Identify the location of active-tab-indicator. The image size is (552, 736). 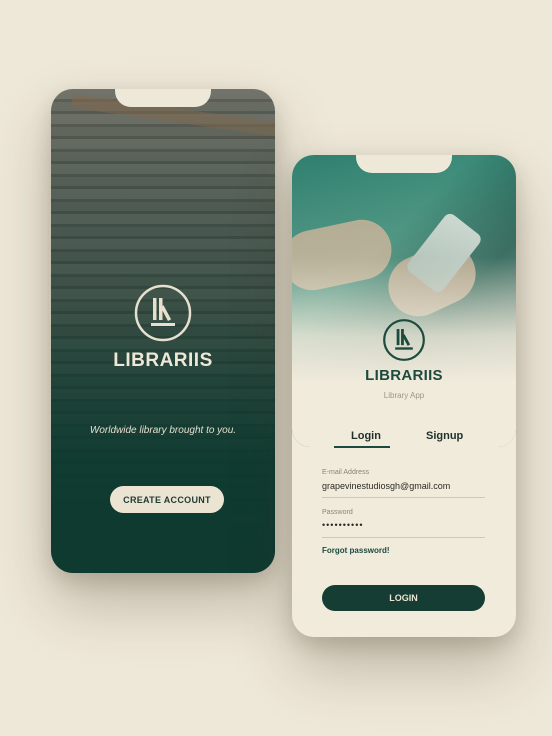
(362, 447).